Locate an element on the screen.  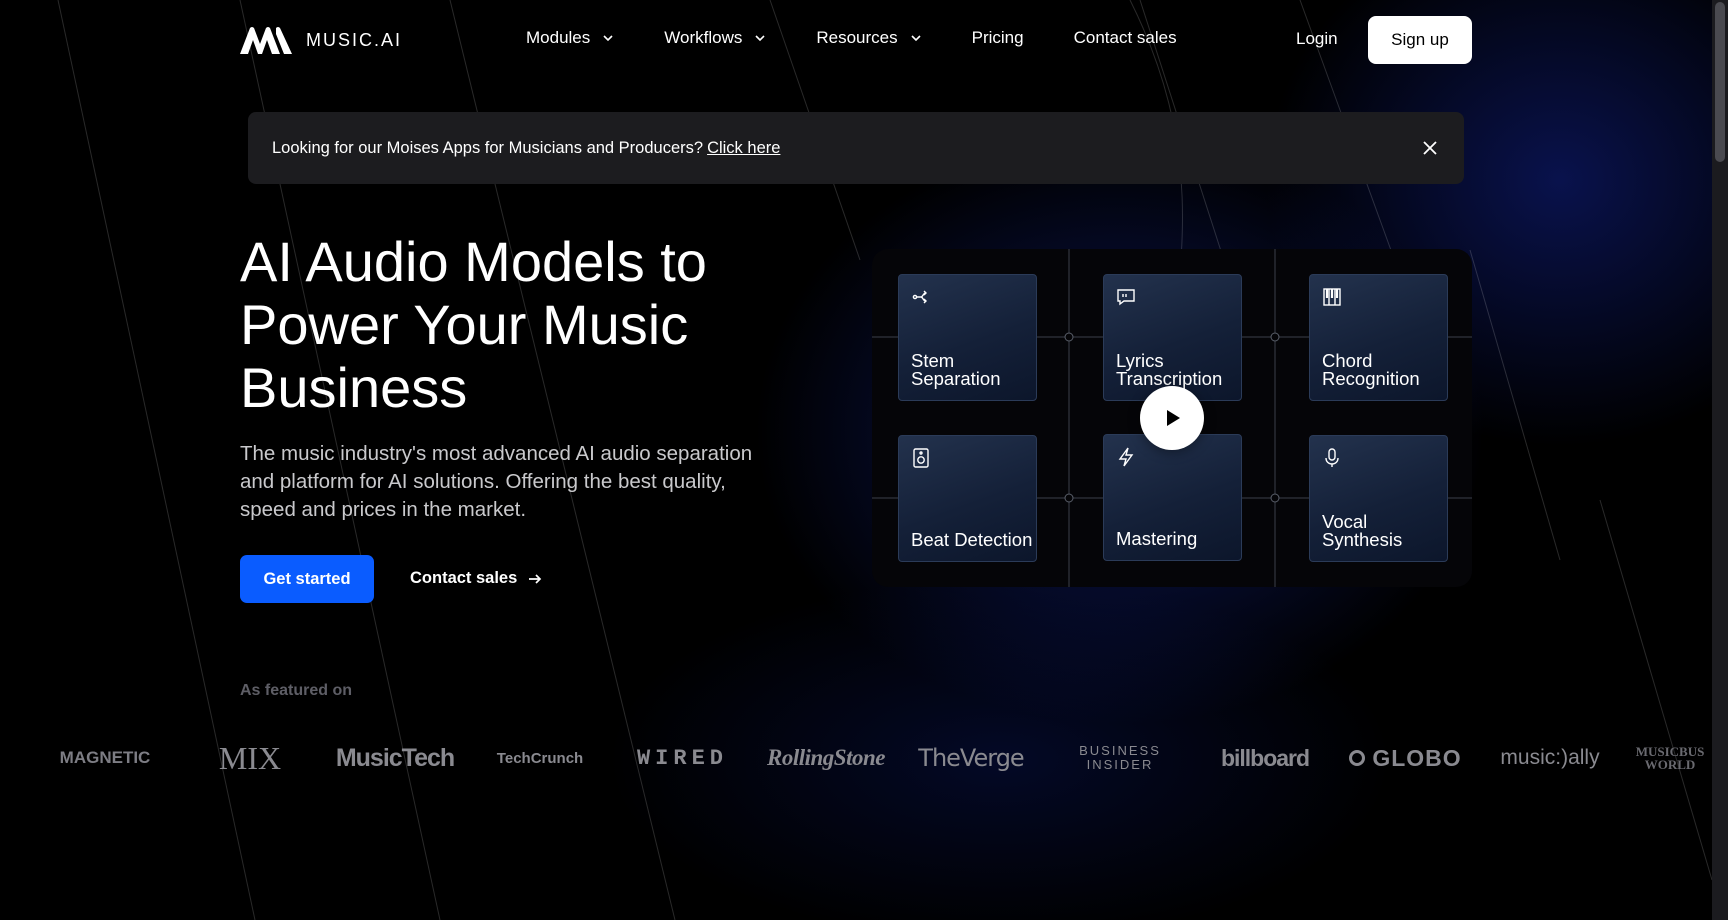
nav-contact-sales-label: Contact sales is located at coordinates (1125, 37).